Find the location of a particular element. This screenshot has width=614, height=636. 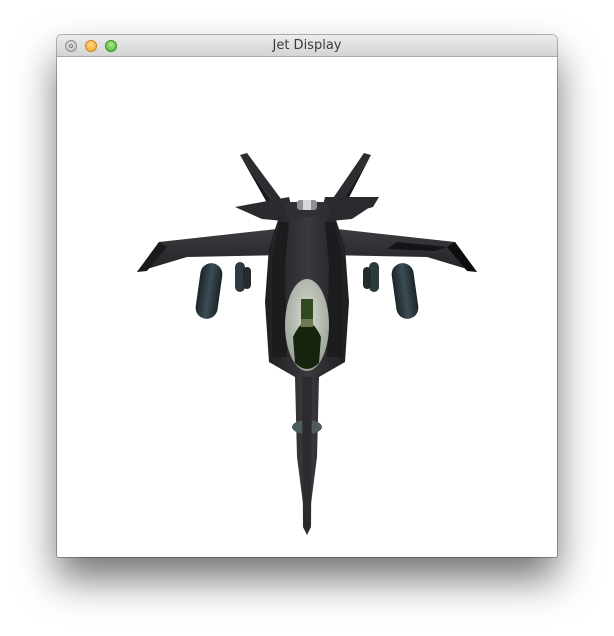

window-title: Jet Display is located at coordinates (307, 45).